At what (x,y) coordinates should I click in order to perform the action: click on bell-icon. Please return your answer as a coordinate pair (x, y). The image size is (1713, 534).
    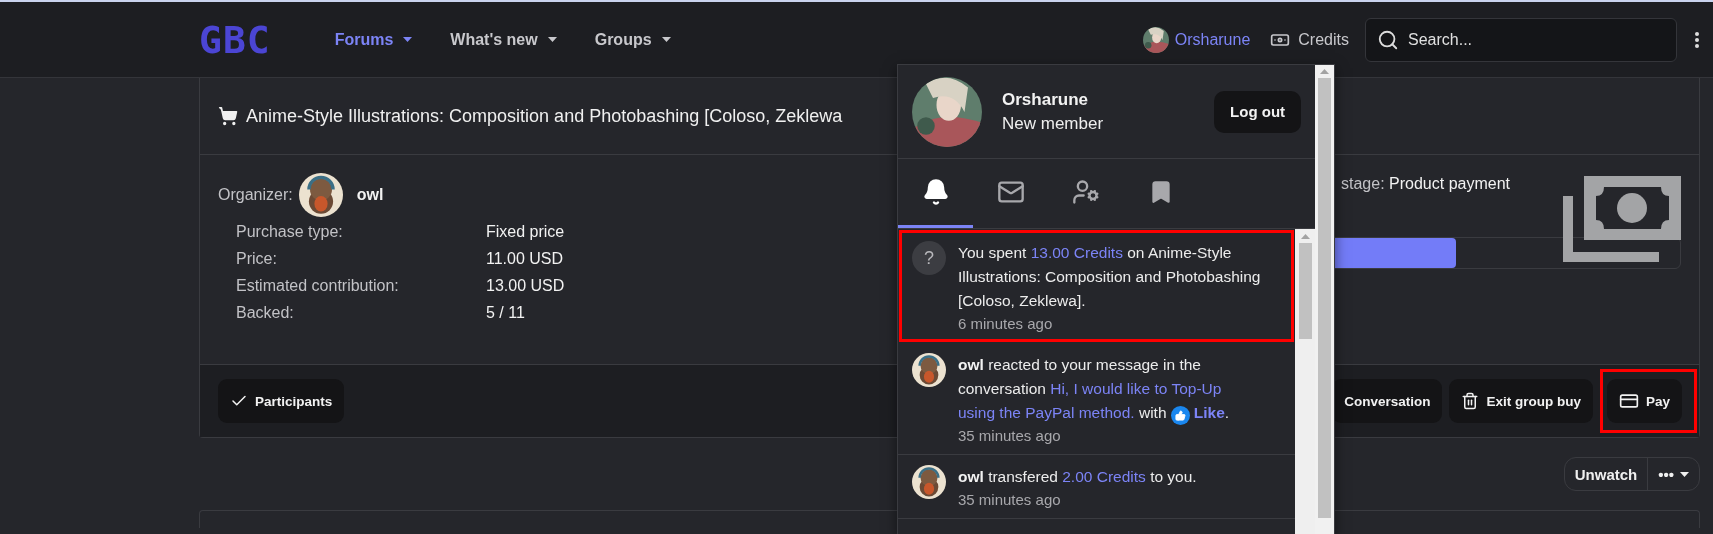
    Looking at the image, I should click on (935, 192).